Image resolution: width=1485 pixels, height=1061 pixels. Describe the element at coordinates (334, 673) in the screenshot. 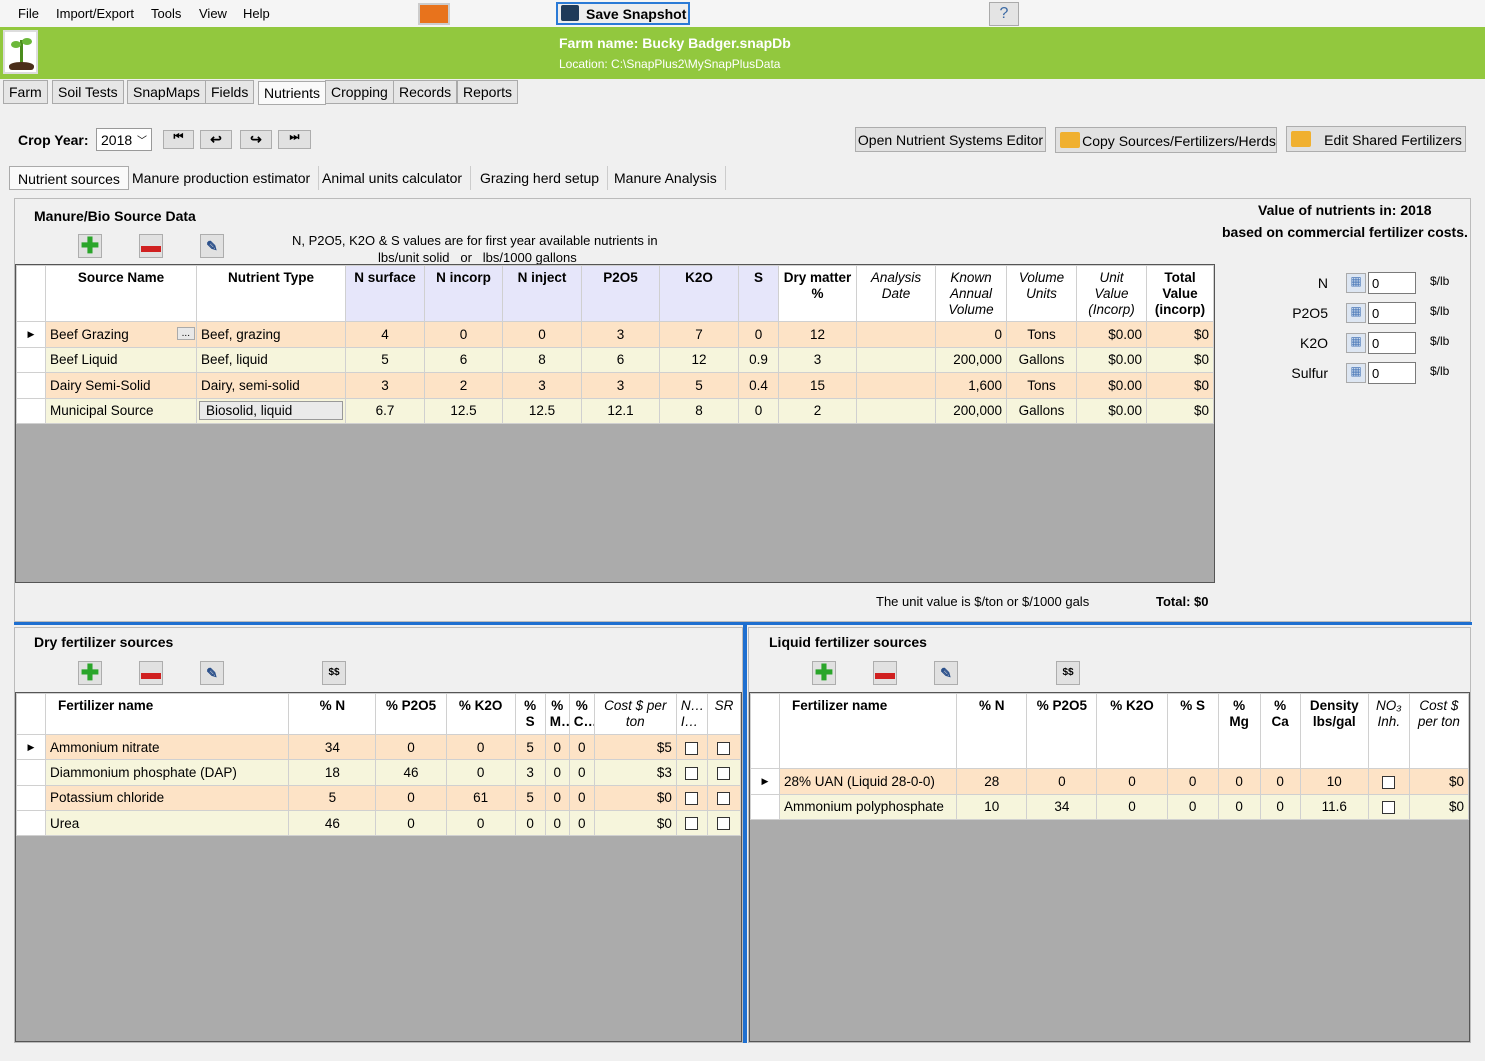

I see `dry-cost-button: $$` at that location.